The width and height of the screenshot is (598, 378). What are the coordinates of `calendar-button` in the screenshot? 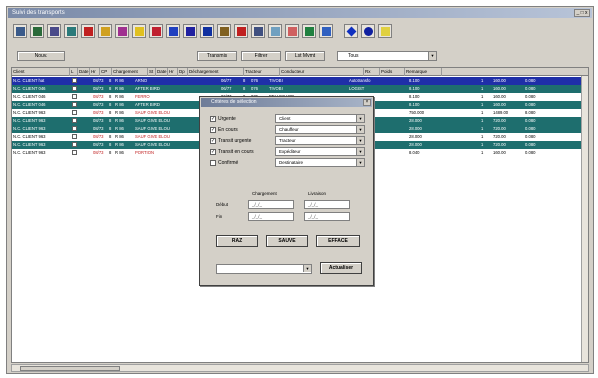 It's located at (275, 31).